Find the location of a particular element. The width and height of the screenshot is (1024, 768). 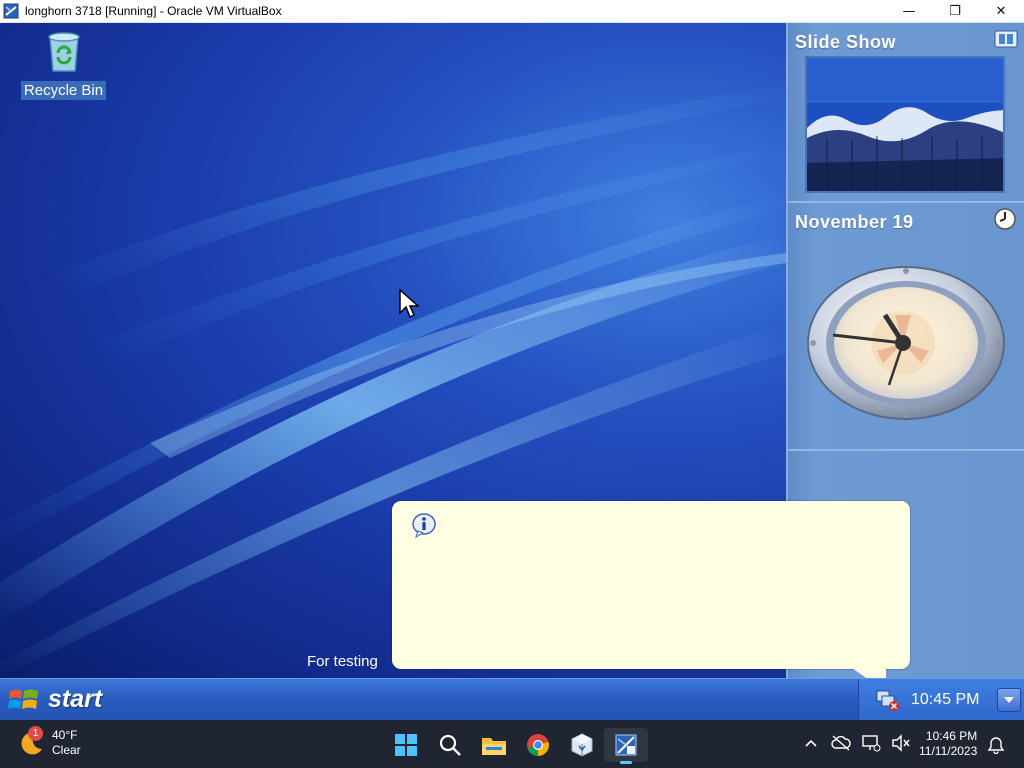

speaker-muted-icon is located at coordinates (901, 743).